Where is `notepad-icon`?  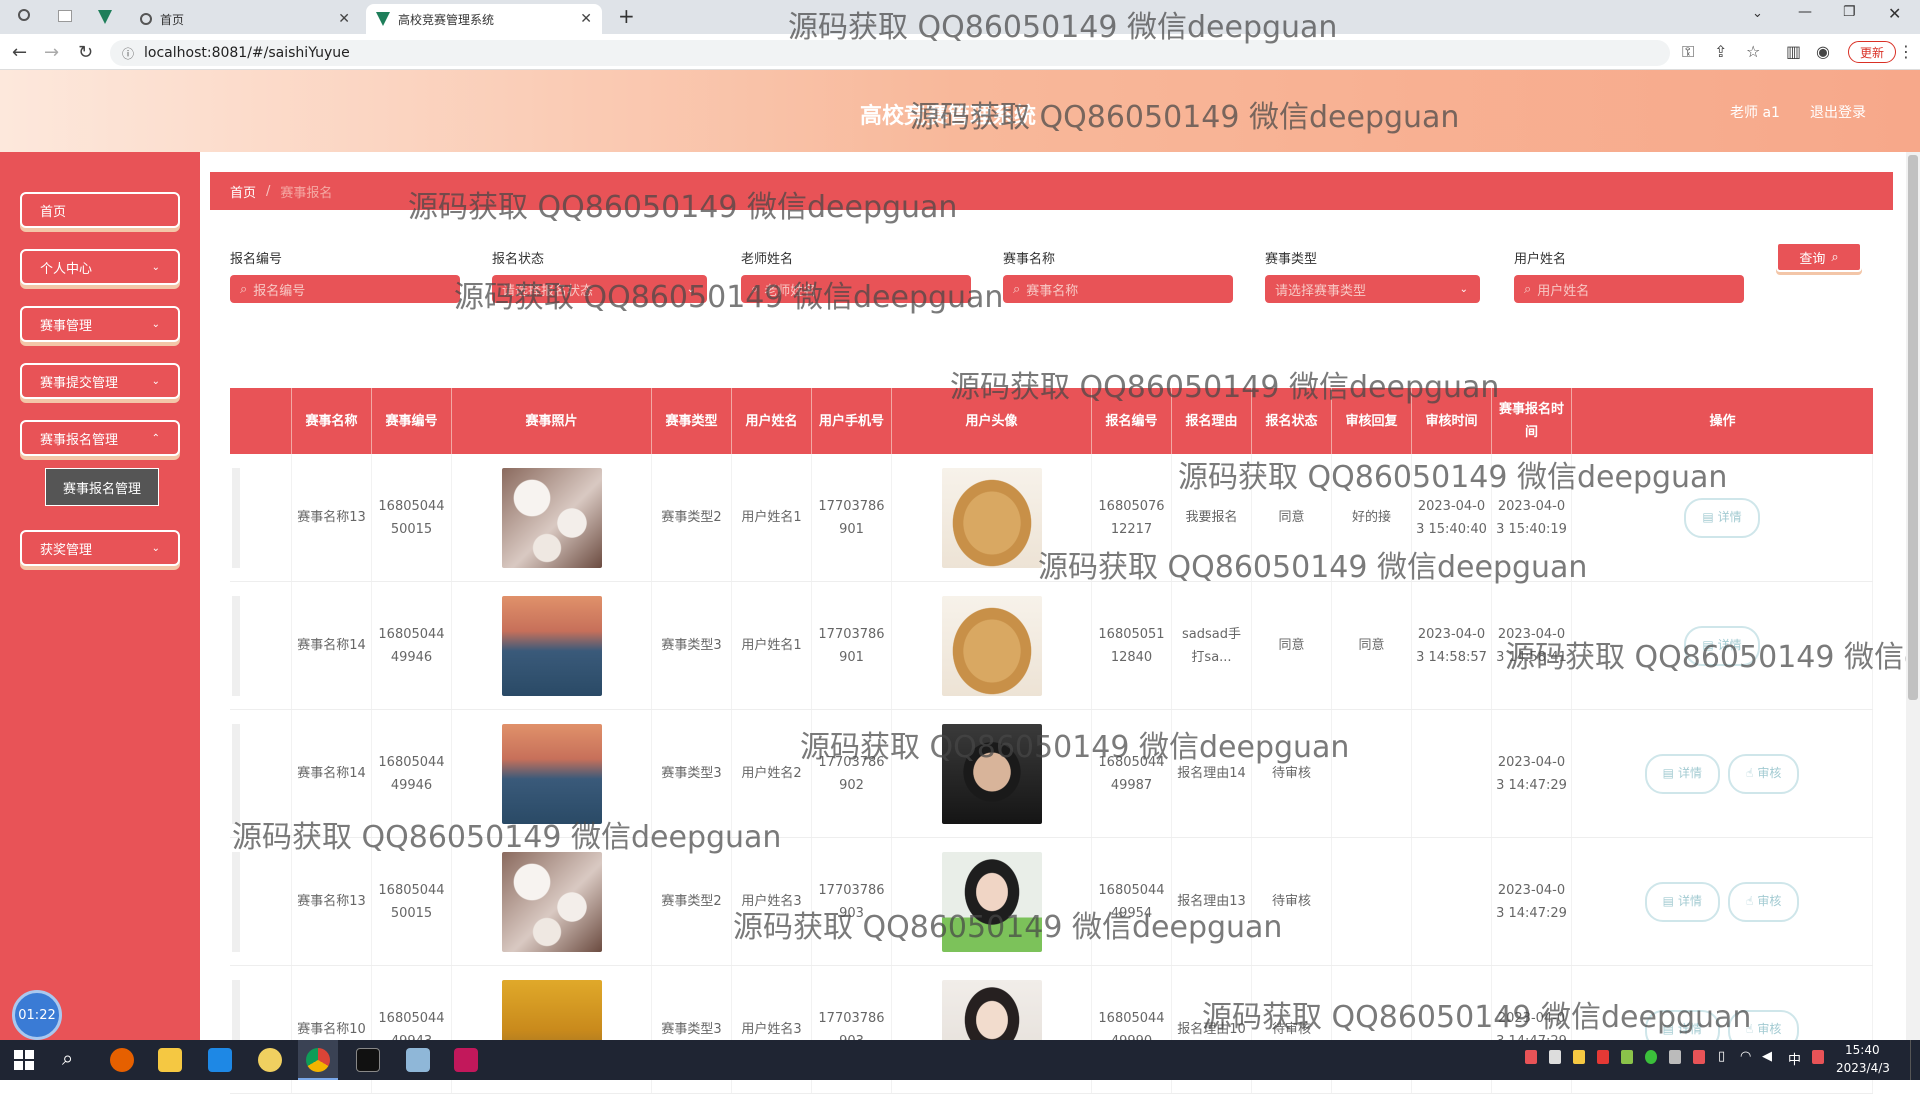 notepad-icon is located at coordinates (418, 1060).